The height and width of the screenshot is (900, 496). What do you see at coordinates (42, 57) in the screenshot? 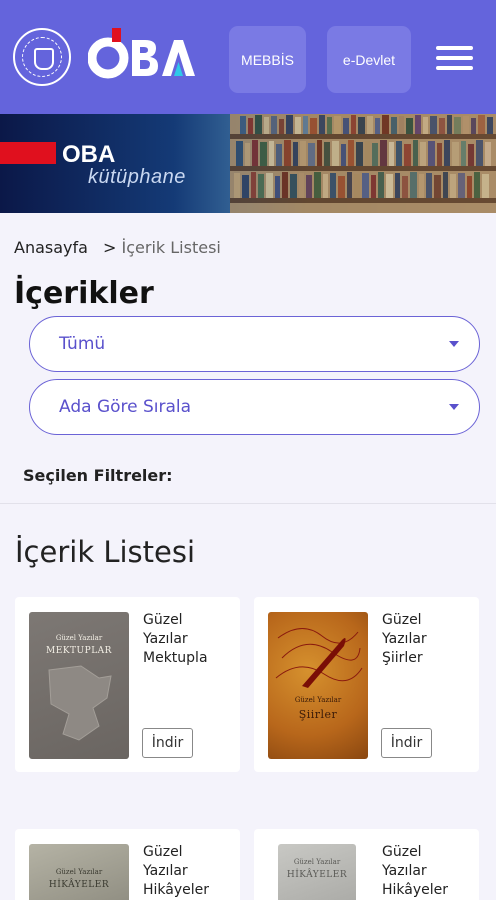
I see `ministry-emblem-icon` at bounding box center [42, 57].